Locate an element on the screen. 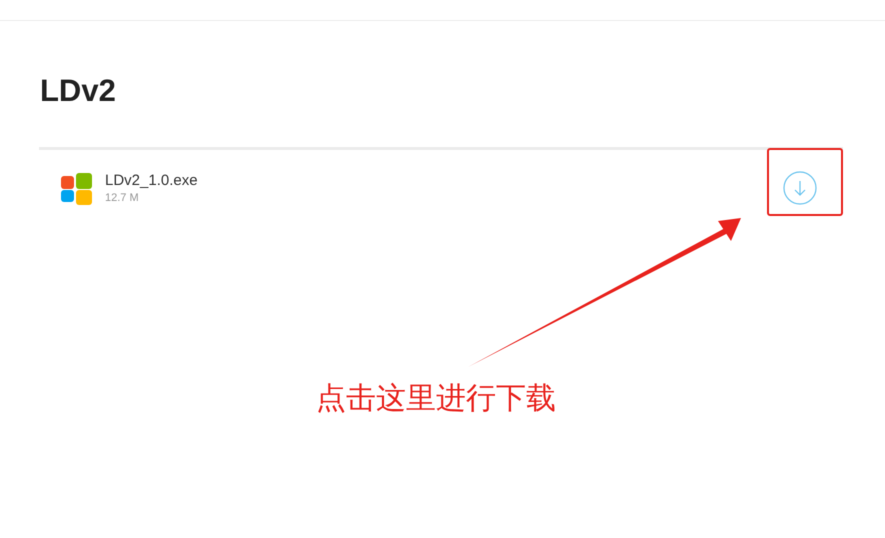  file-size: 12.7 M is located at coordinates (122, 197).